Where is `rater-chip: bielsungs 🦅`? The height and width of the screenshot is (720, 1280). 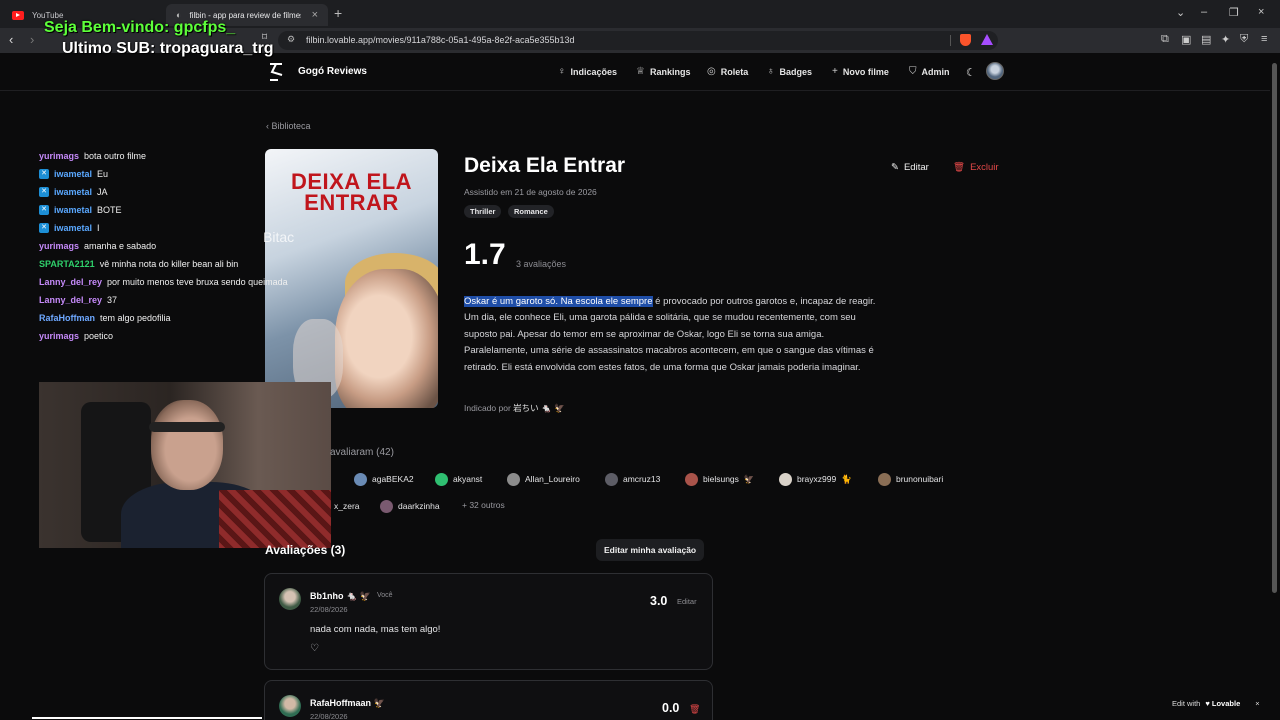 rater-chip: bielsungs 🦅 is located at coordinates (720, 479).